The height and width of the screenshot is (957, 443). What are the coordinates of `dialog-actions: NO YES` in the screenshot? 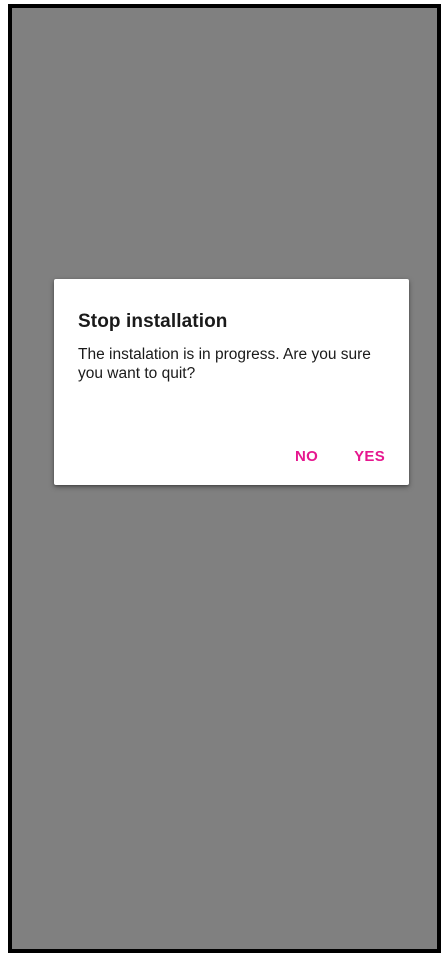 It's located at (340, 456).